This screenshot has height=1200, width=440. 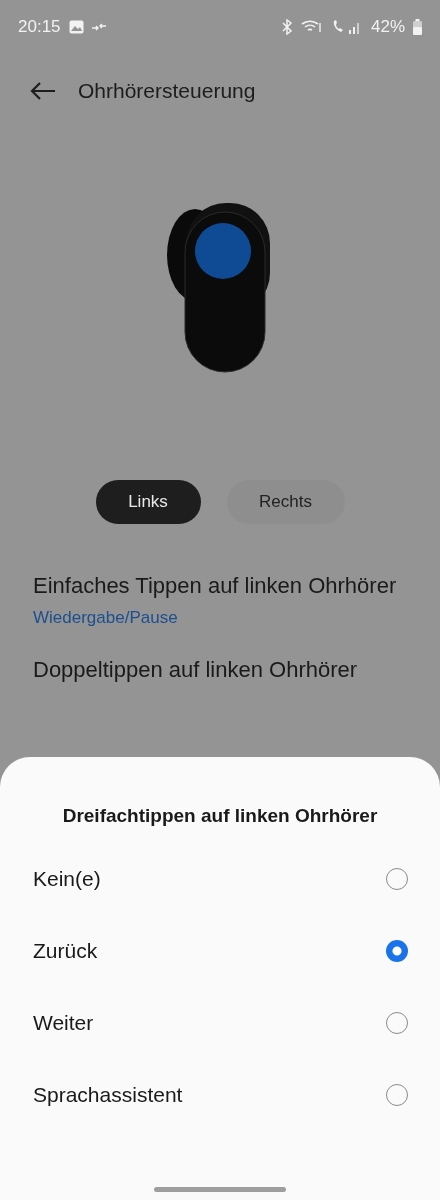 What do you see at coordinates (285, 502) in the screenshot?
I see `side-tab: Rechts` at bounding box center [285, 502].